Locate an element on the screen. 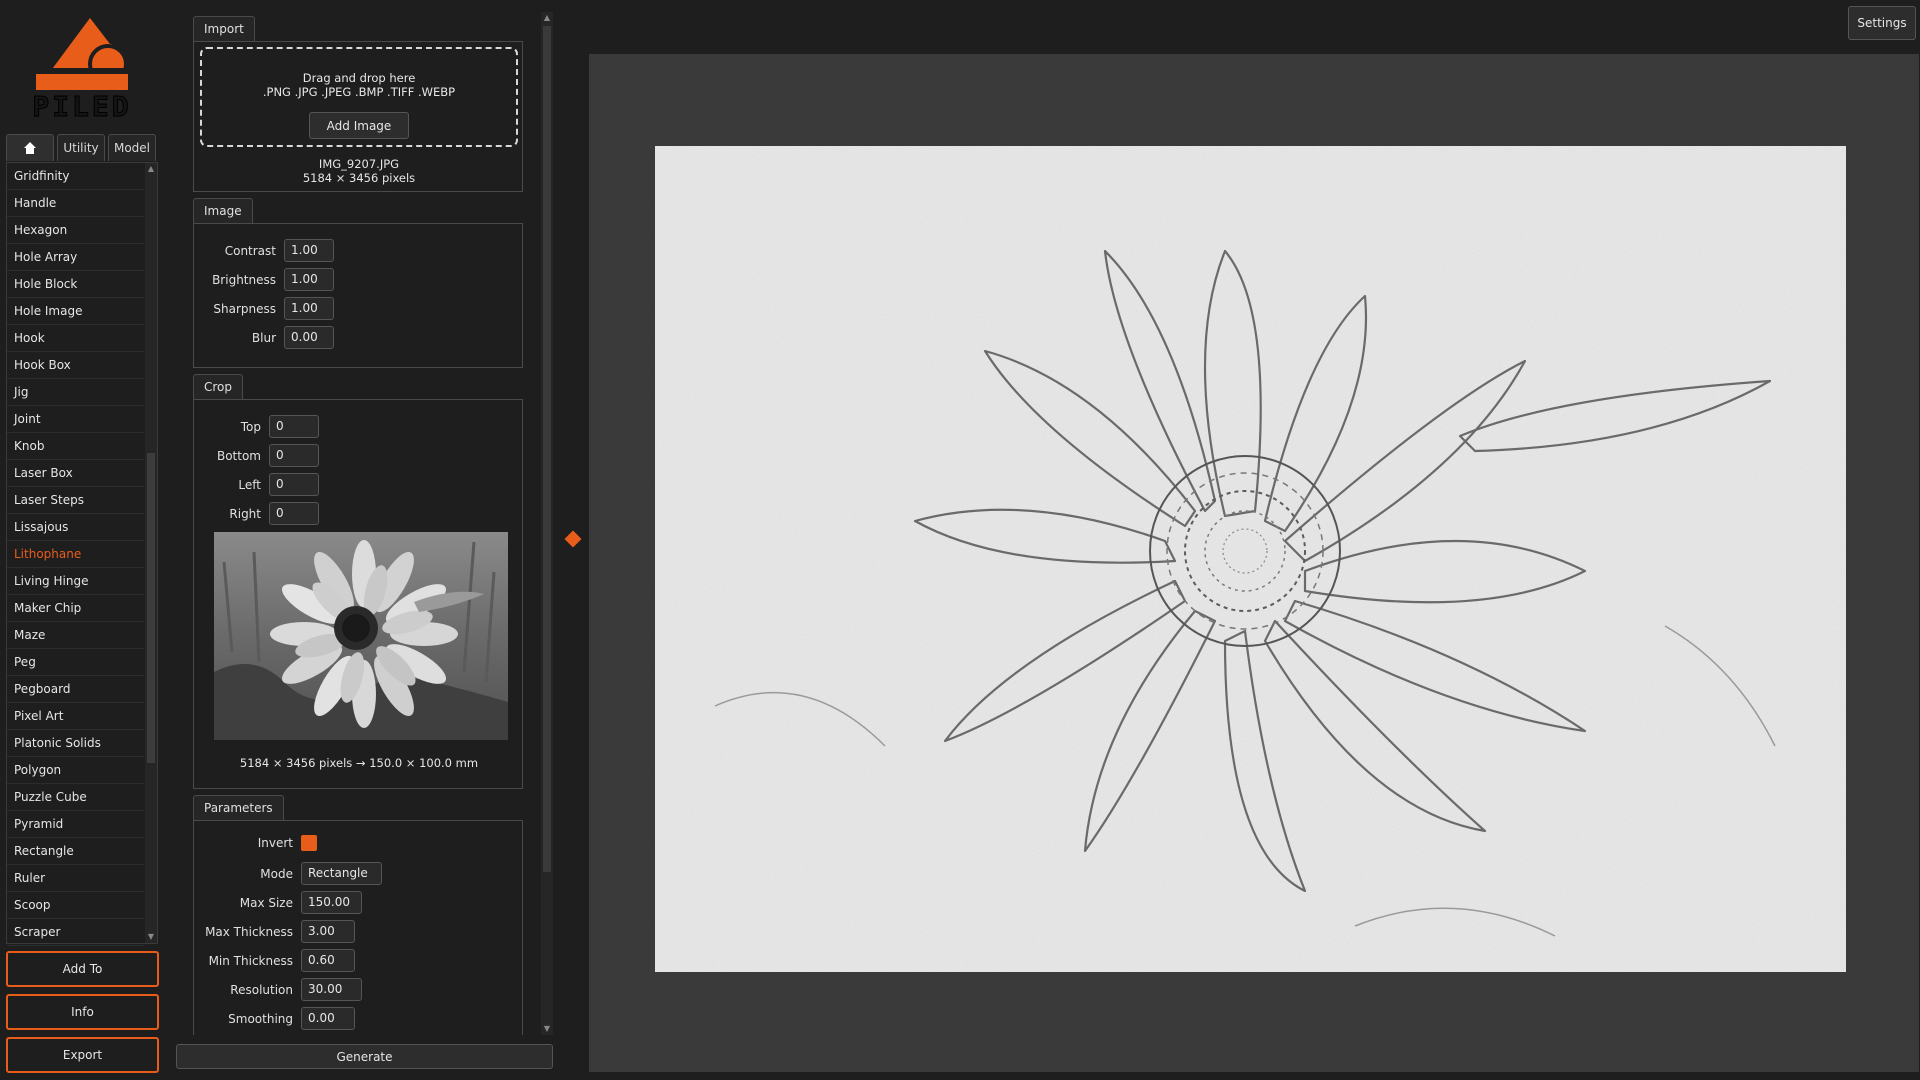  model-list-item: Pyramid is located at coordinates (75, 824).